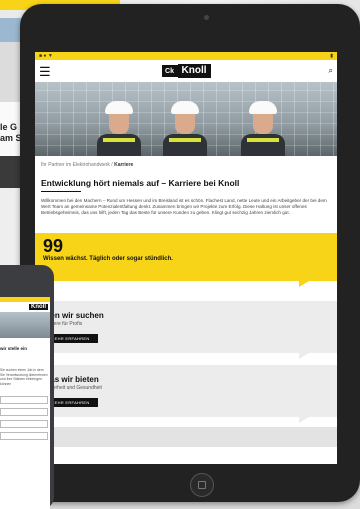 The width and height of the screenshot is (360, 509). I want to click on background-blue-block, so click(11, 30).